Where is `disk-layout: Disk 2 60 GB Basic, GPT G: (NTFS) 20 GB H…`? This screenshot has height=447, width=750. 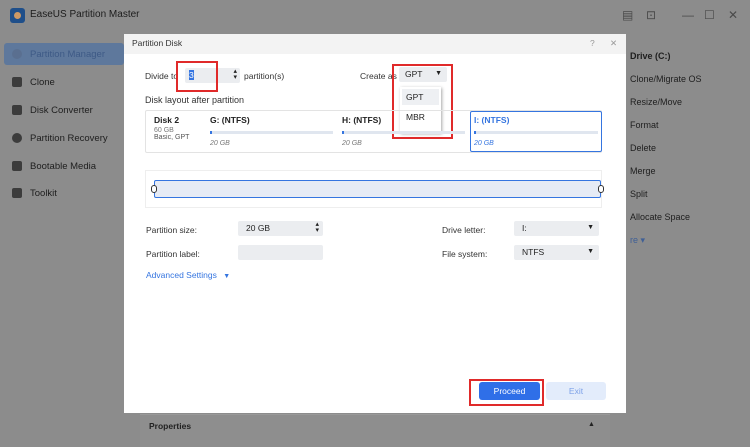
disk-layout: Disk 2 60 GB Basic, GPT G: (NTFS) 20 GB H… is located at coordinates (373, 131).